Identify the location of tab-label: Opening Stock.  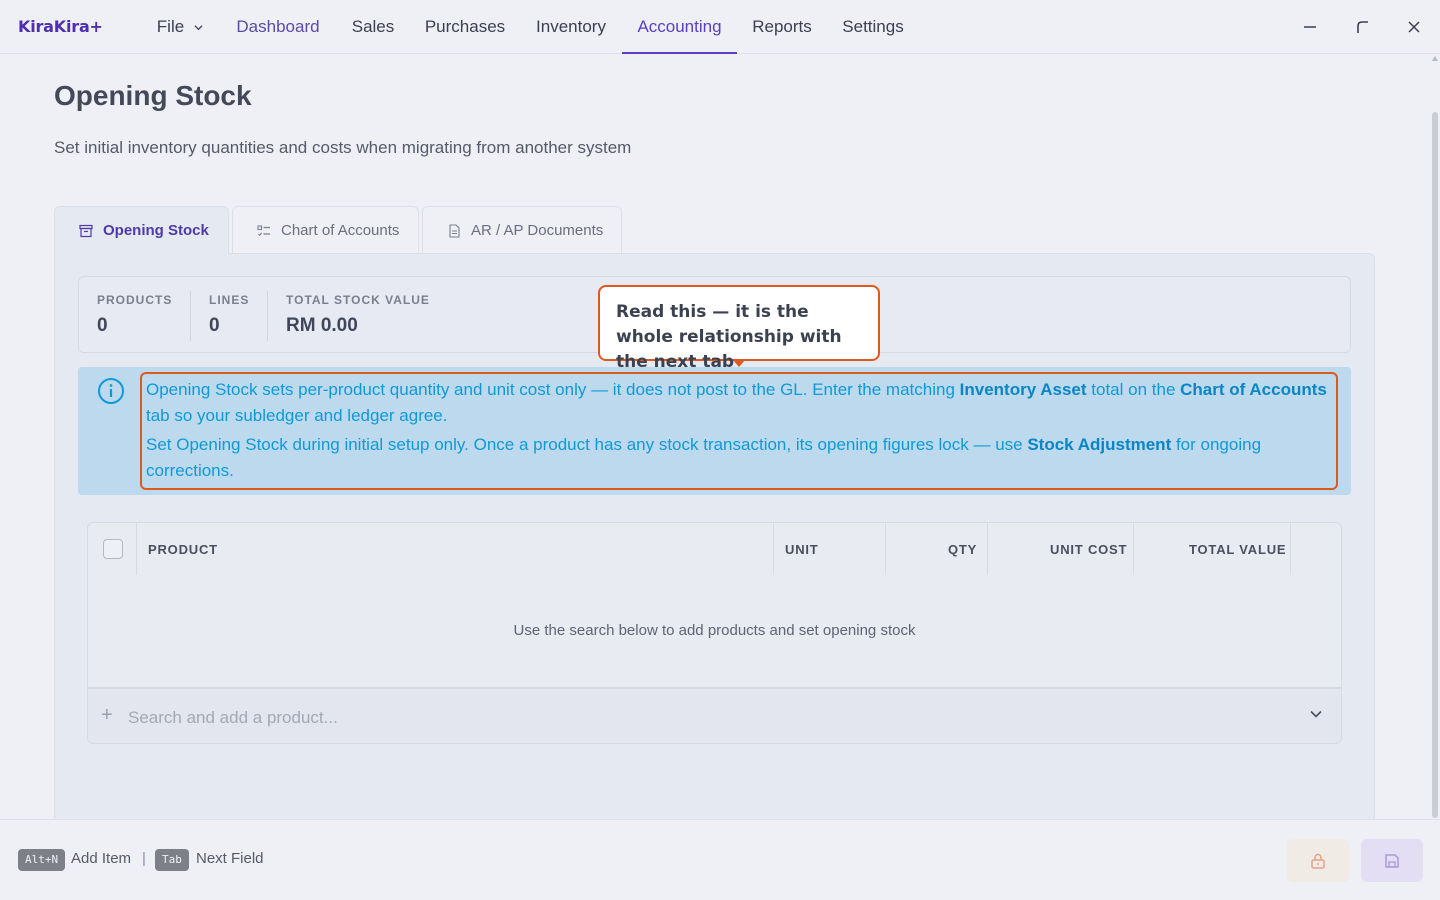
(156, 230).